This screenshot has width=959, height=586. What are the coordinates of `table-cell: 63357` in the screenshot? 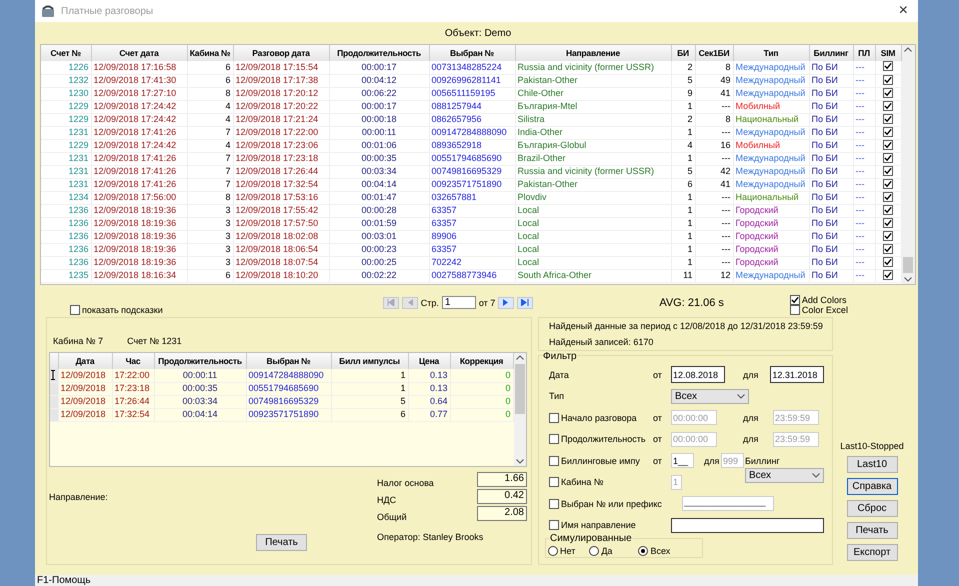 It's located at (472, 249).